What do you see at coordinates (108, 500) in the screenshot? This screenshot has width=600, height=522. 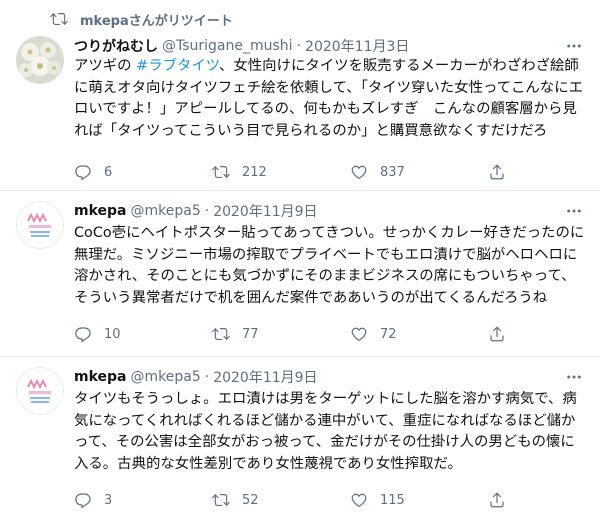 I see `reply-count: 3` at bounding box center [108, 500].